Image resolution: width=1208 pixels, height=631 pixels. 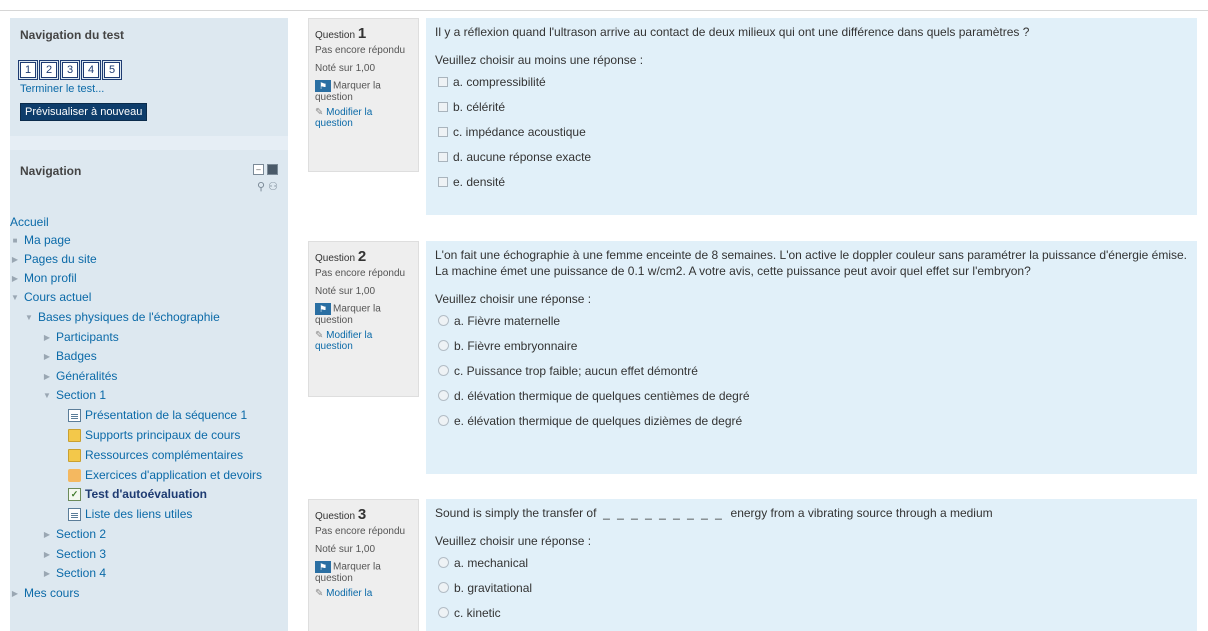 What do you see at coordinates (79, 376) in the screenshot?
I see `nav-item-generalites: ▶ Généralités` at bounding box center [79, 376].